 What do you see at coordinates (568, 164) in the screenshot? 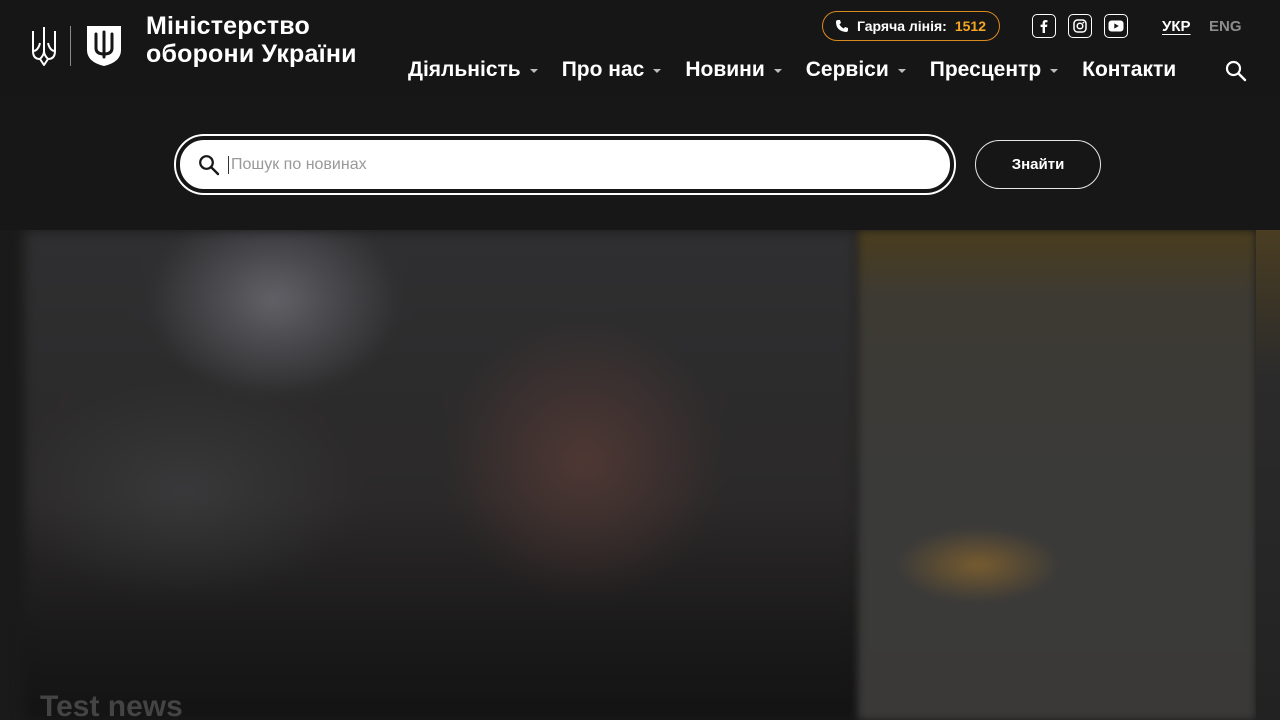
I see `news-search-input` at bounding box center [568, 164].